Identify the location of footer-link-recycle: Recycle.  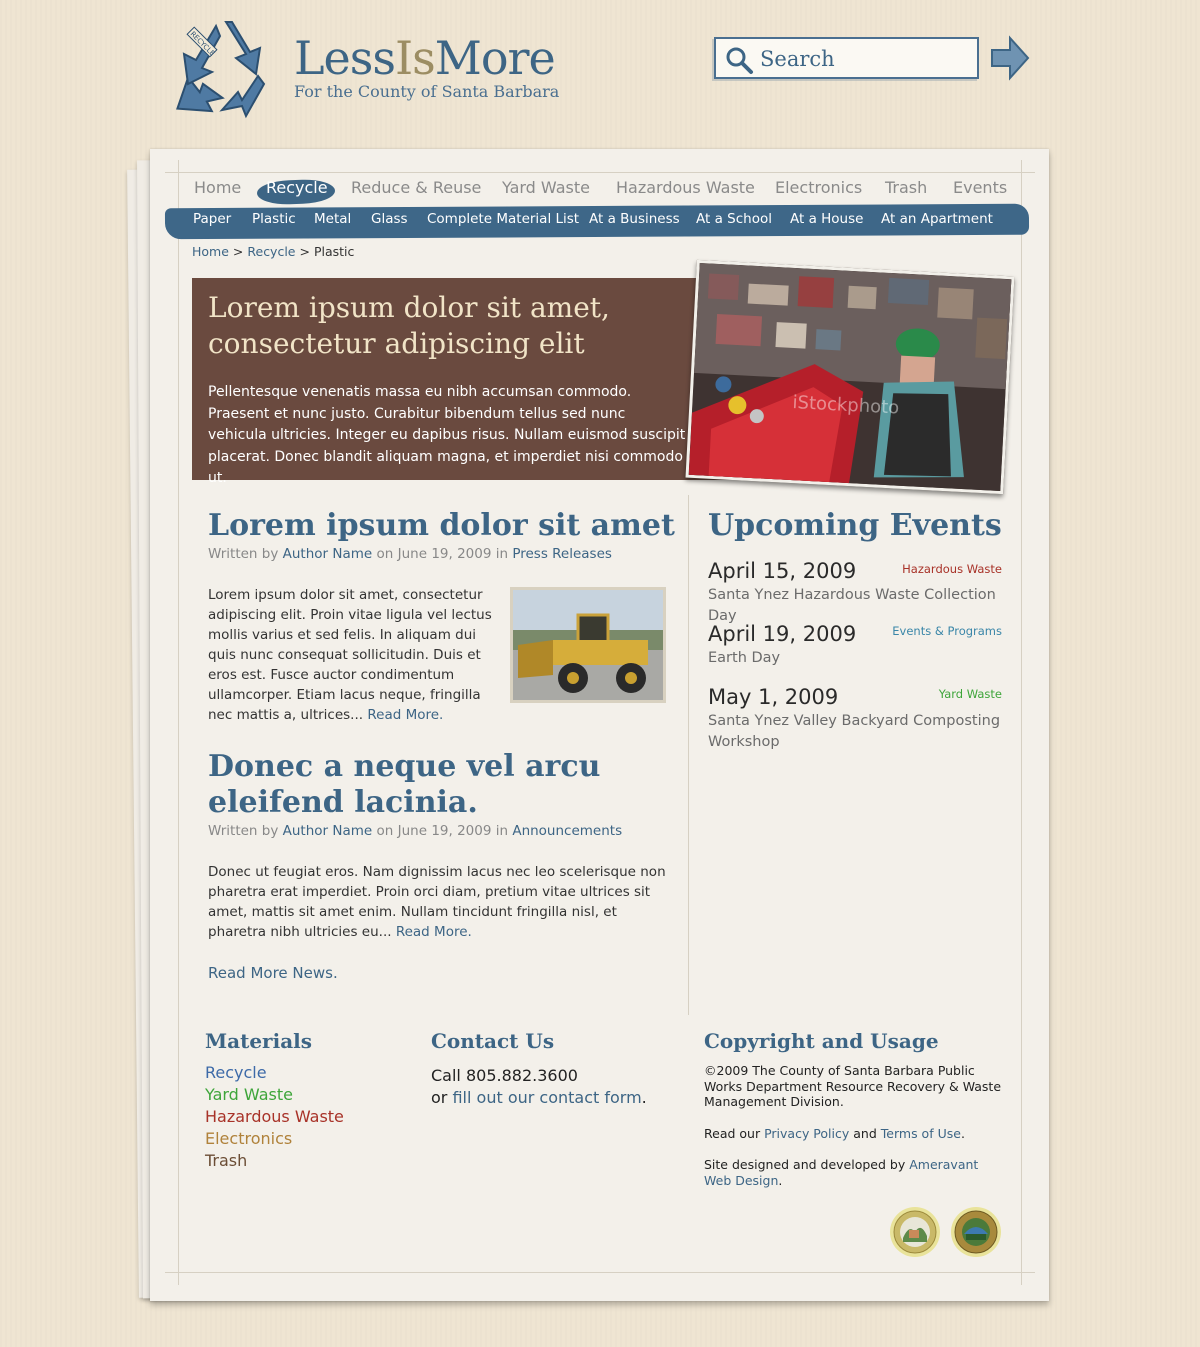
(236, 1072).